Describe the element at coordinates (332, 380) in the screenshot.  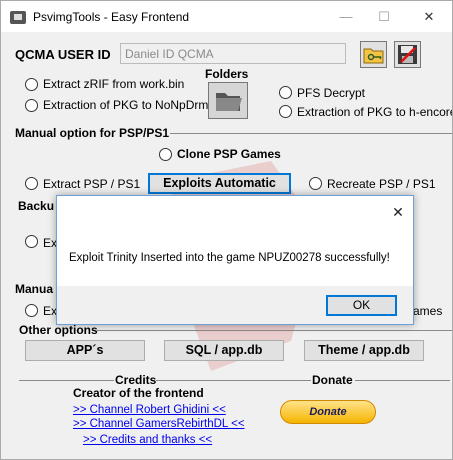
I see `donate-heading: Donate` at that location.